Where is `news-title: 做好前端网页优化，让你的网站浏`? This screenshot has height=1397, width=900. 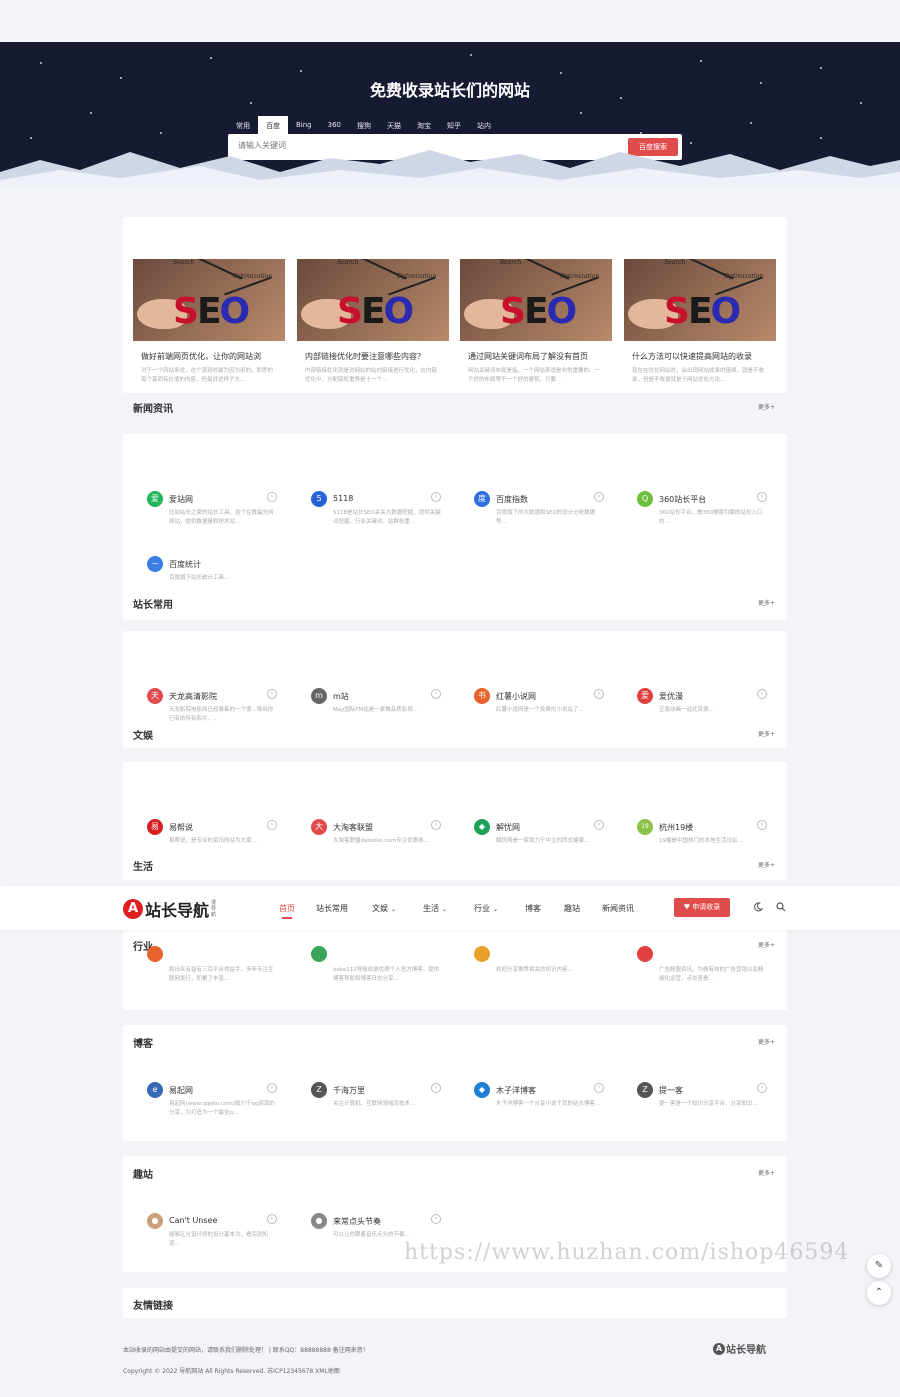
news-title: 做好前端网页优化，让你的网站浏 is located at coordinates (209, 356).